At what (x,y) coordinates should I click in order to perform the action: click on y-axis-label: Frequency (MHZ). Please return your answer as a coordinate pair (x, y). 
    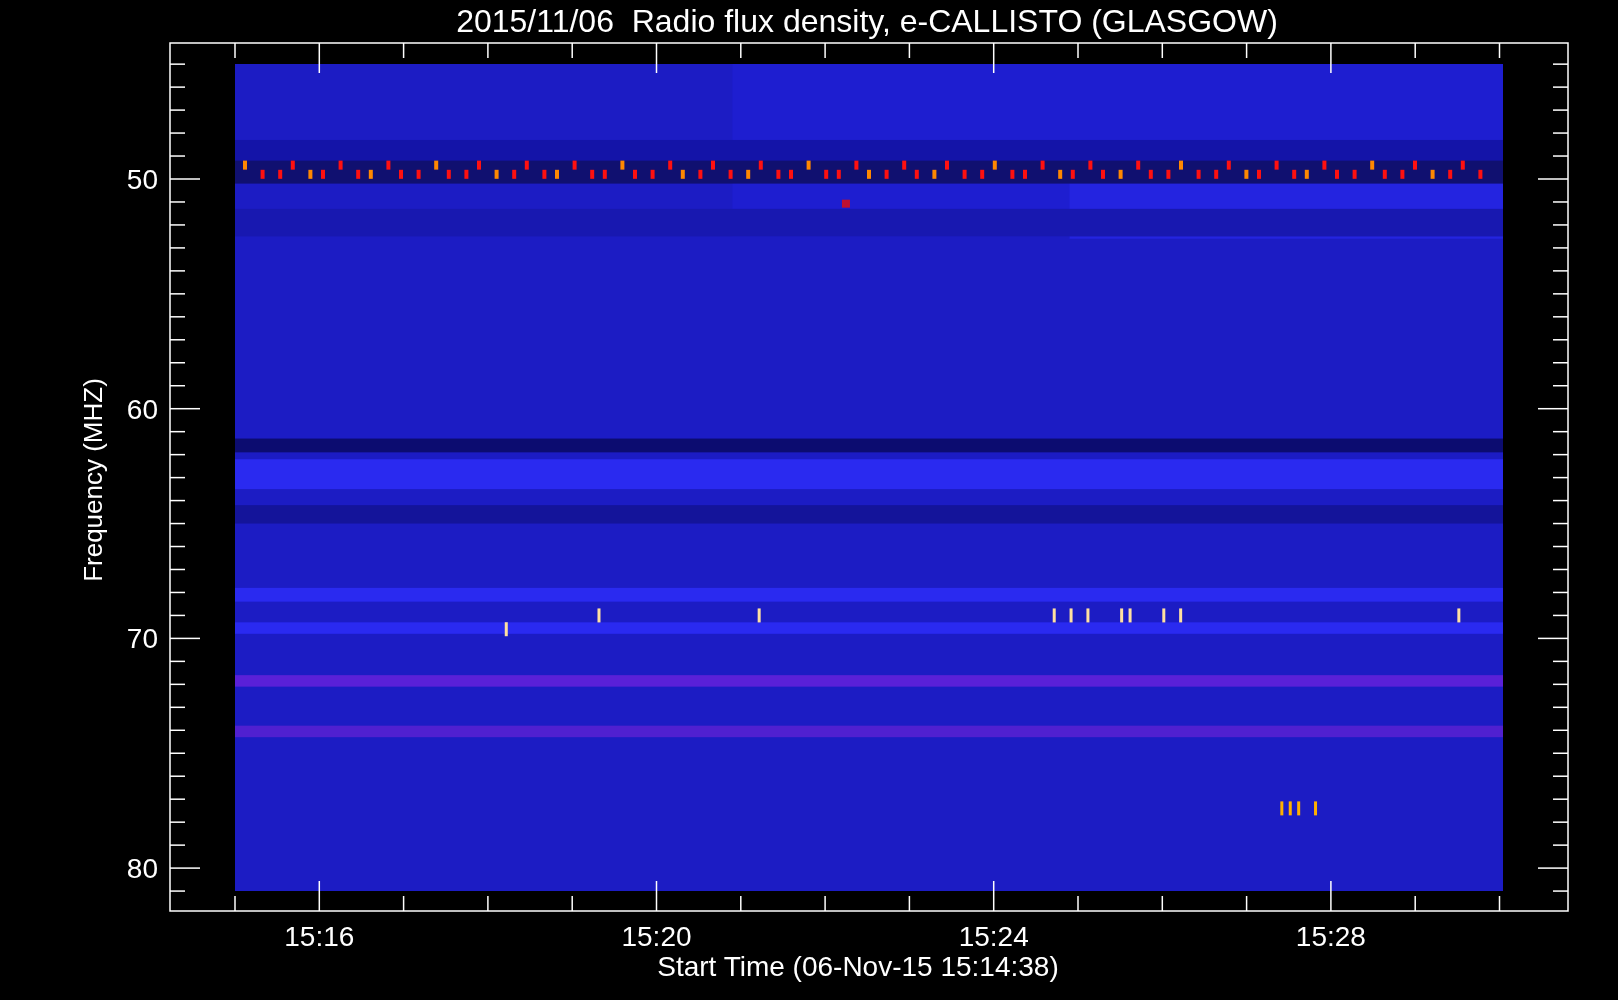
    Looking at the image, I should click on (93, 480).